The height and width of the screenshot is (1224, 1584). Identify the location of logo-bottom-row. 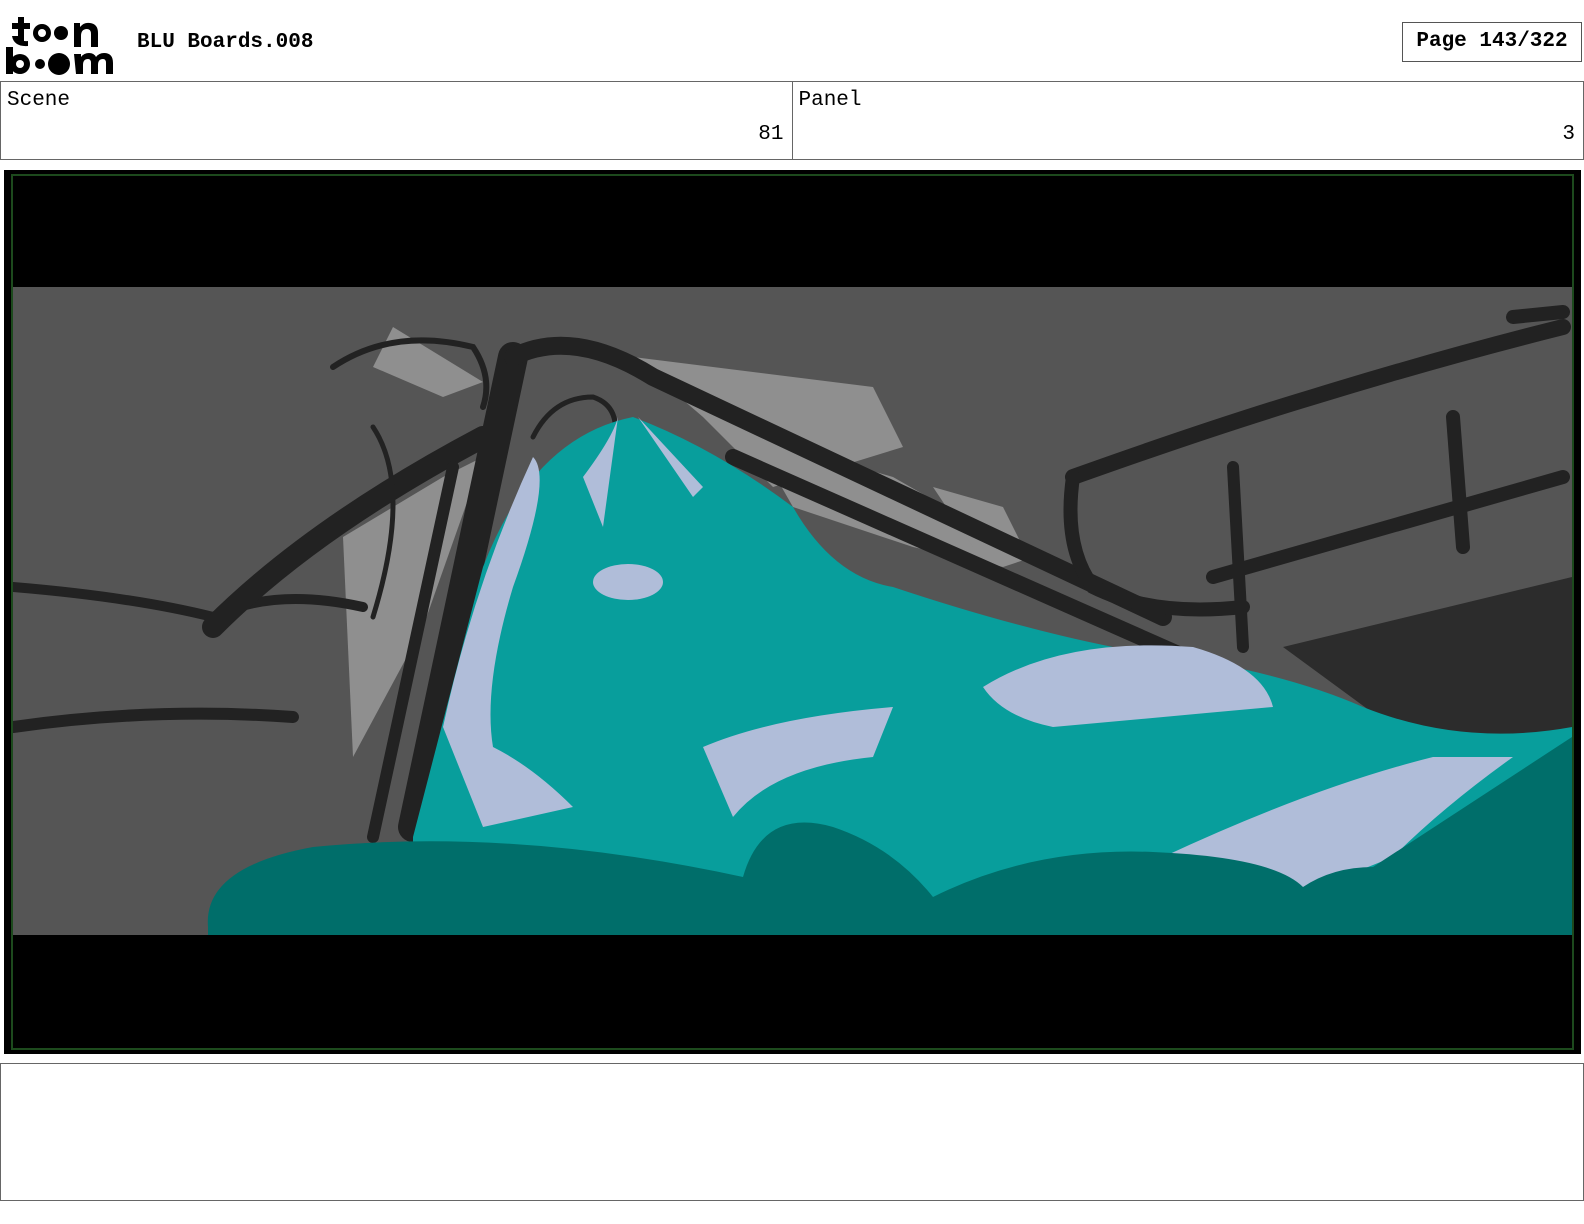
(59, 61).